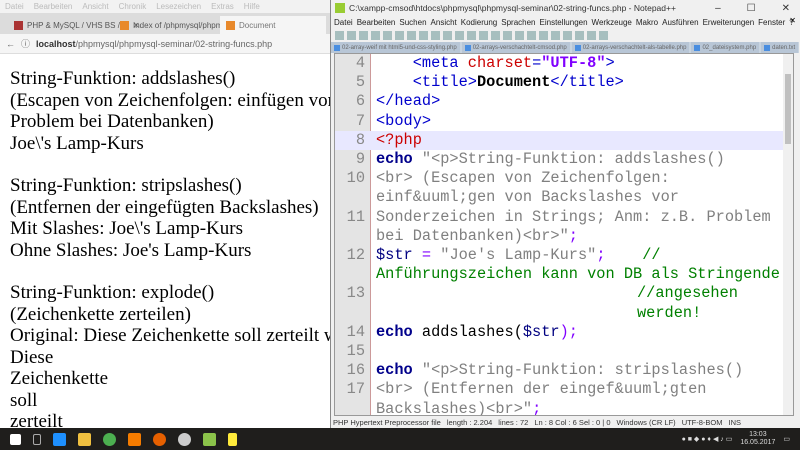 This screenshot has width=800, height=468. What do you see at coordinates (222, 6) in the screenshot?
I see `menu-extras: Extras` at bounding box center [222, 6].